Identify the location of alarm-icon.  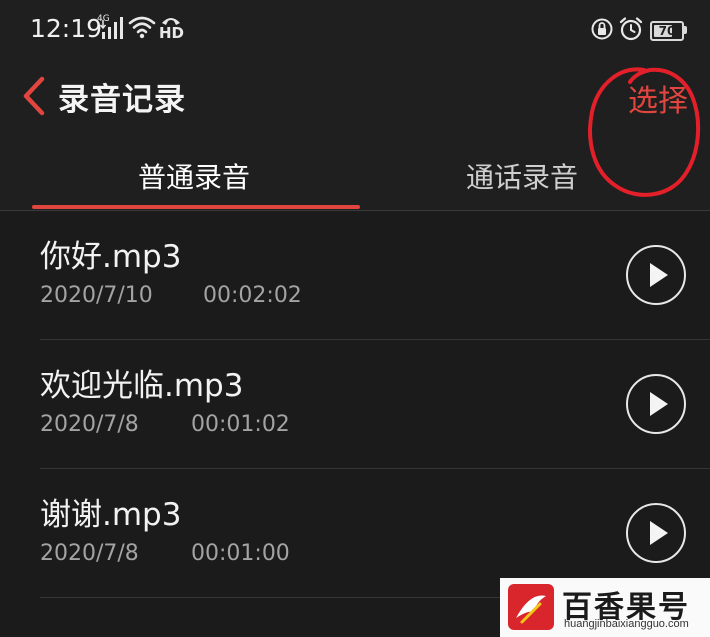
(631, 29).